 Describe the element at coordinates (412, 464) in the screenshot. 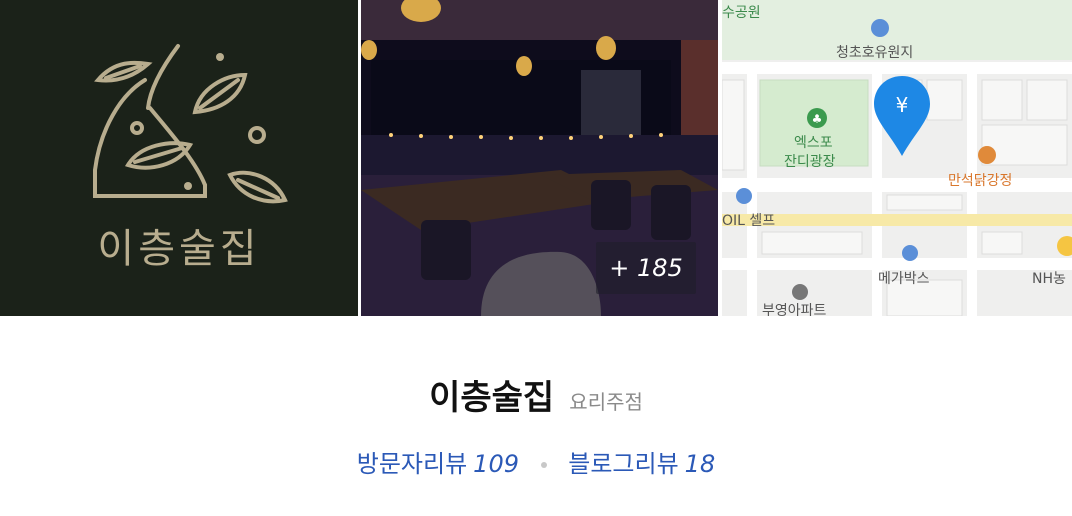

I see `visitor-reviews-label: 방문자리뷰` at that location.